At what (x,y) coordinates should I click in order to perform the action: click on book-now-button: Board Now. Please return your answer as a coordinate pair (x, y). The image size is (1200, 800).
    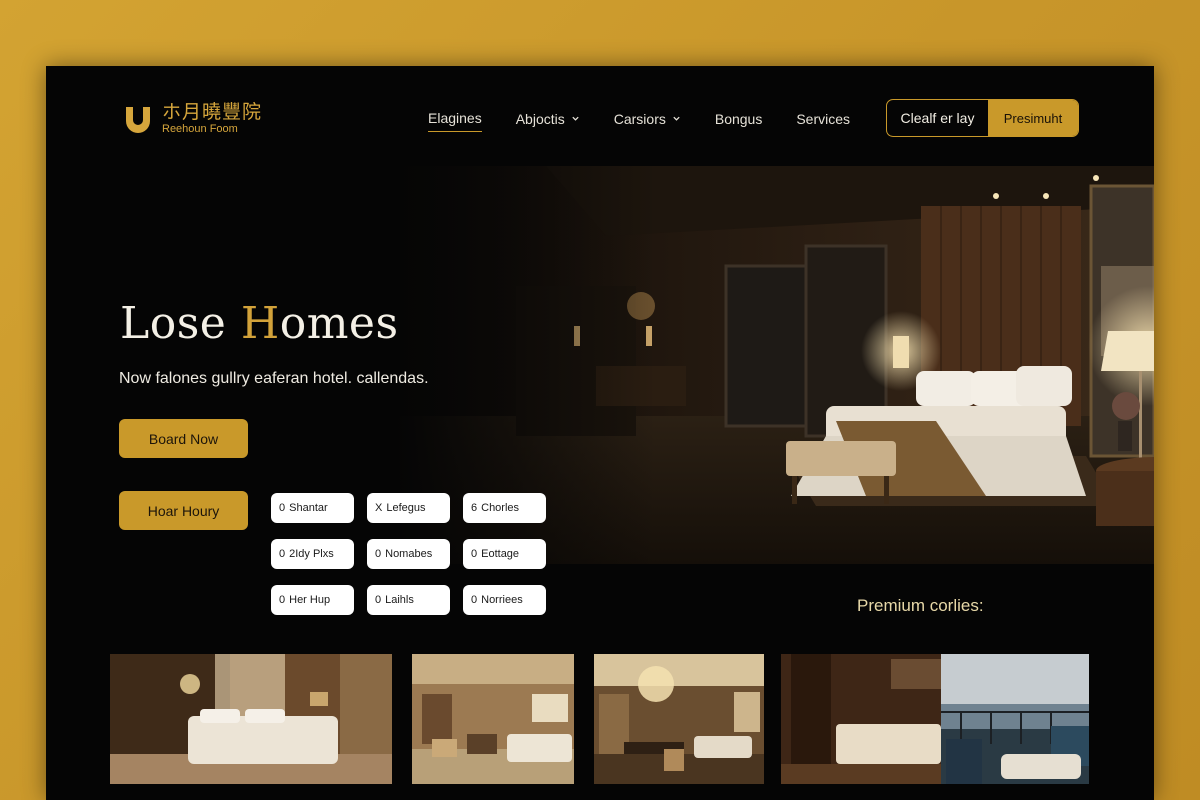
    Looking at the image, I should click on (183, 438).